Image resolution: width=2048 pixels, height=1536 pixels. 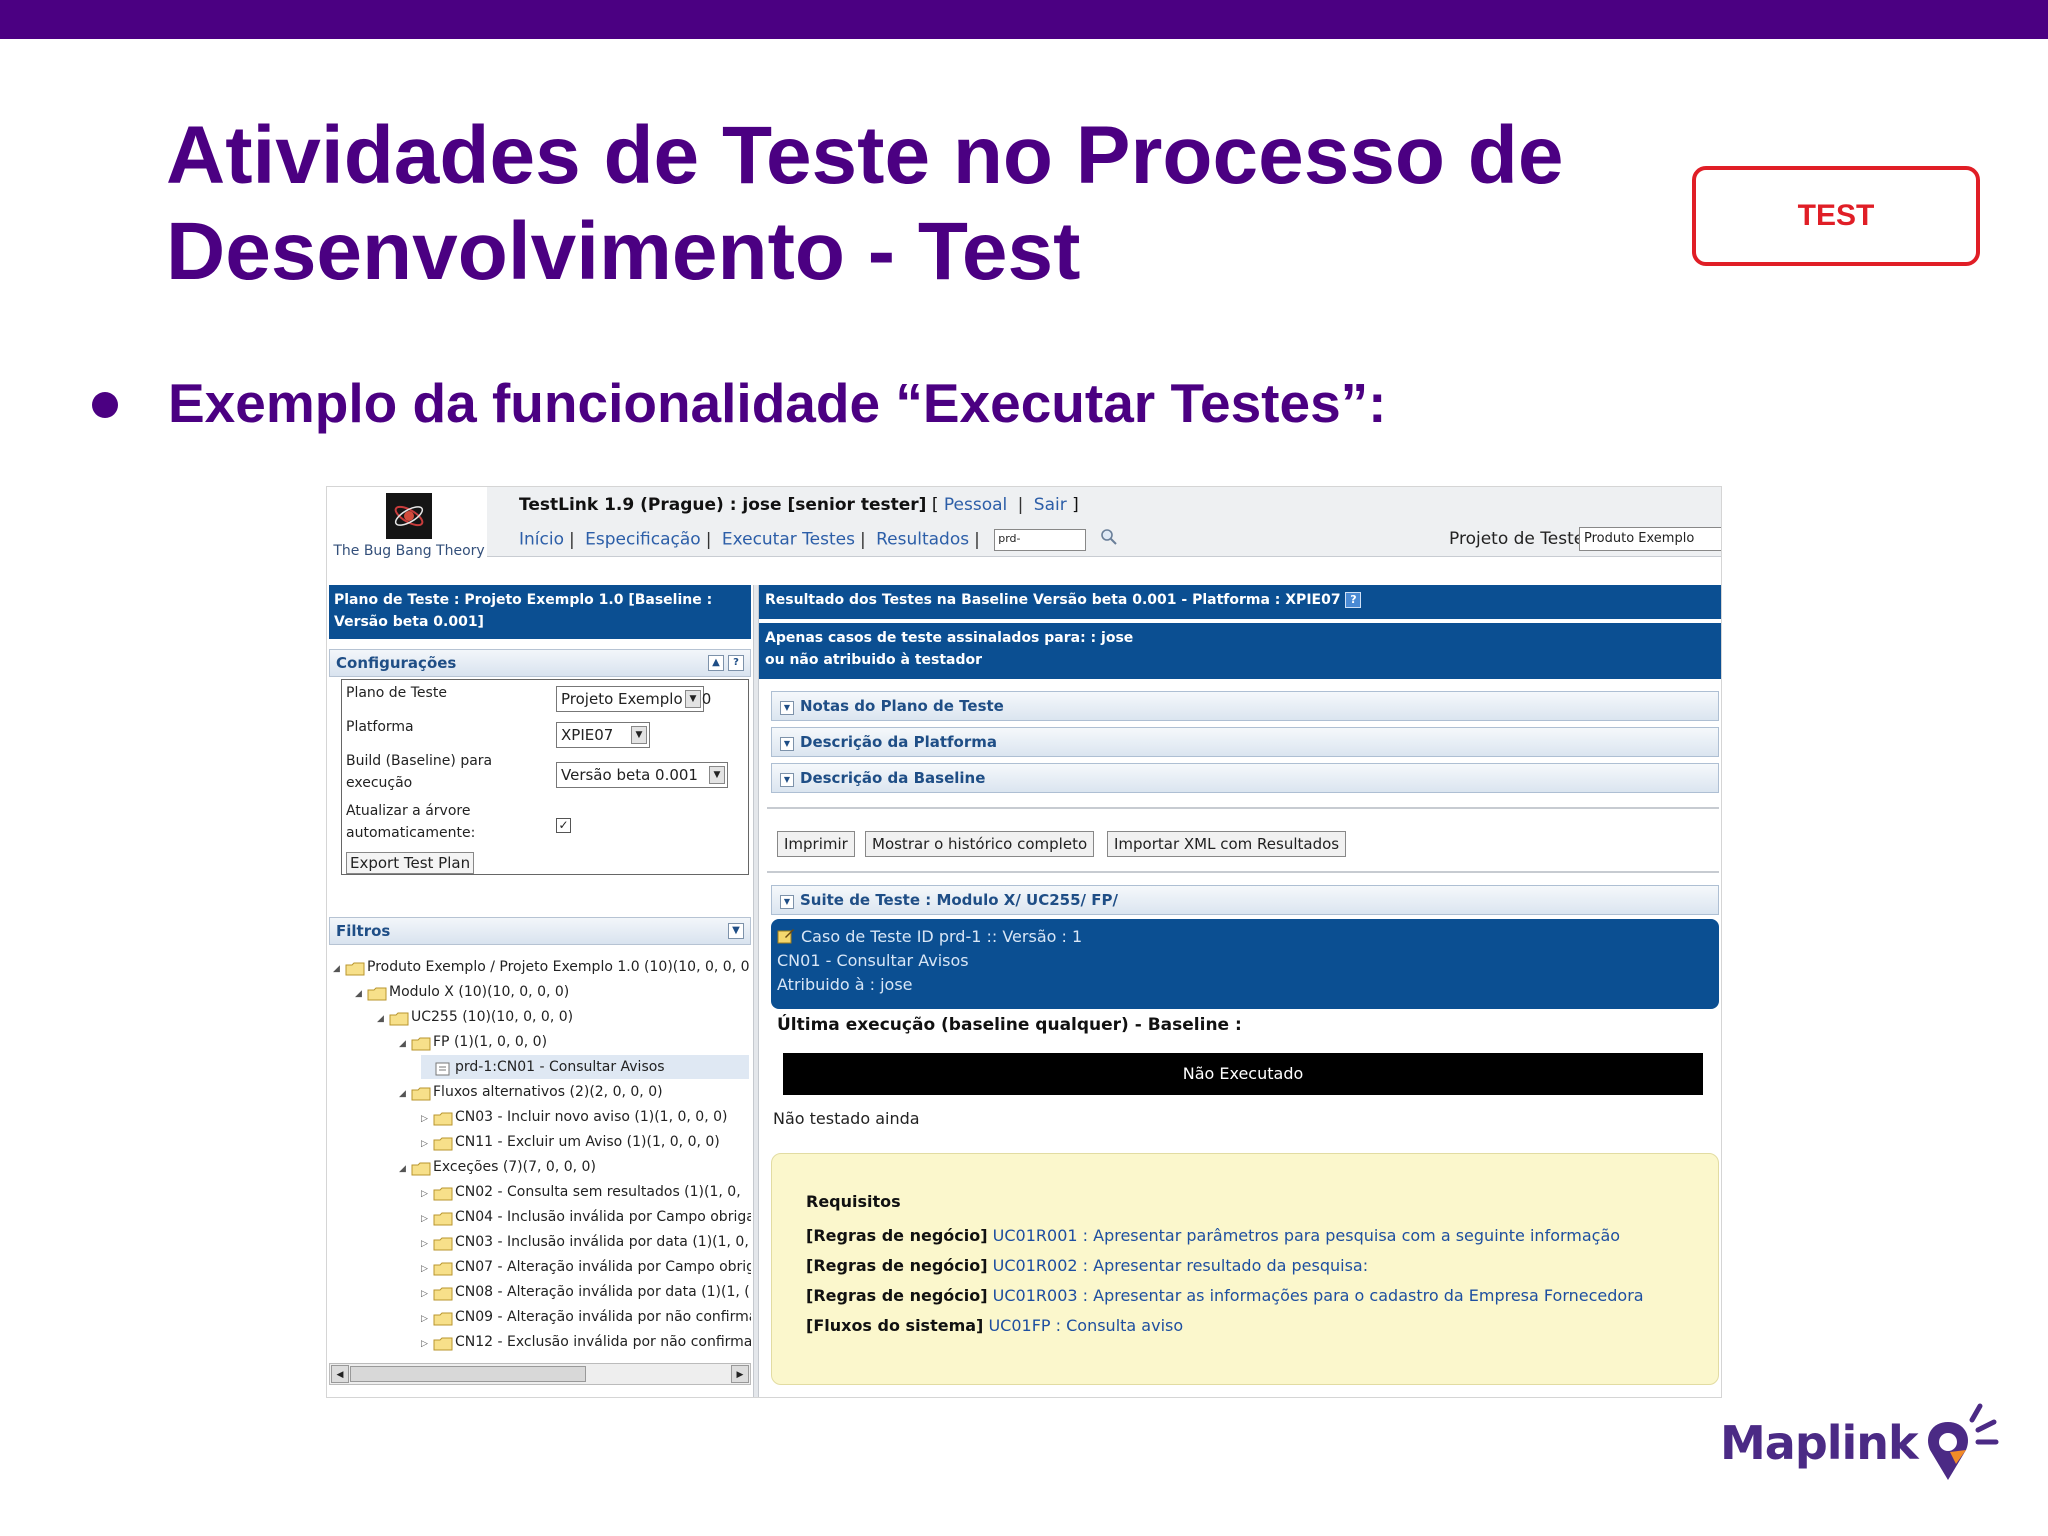 What do you see at coordinates (340, 1374) in the screenshot?
I see `scroll-left-icon: ◀` at bounding box center [340, 1374].